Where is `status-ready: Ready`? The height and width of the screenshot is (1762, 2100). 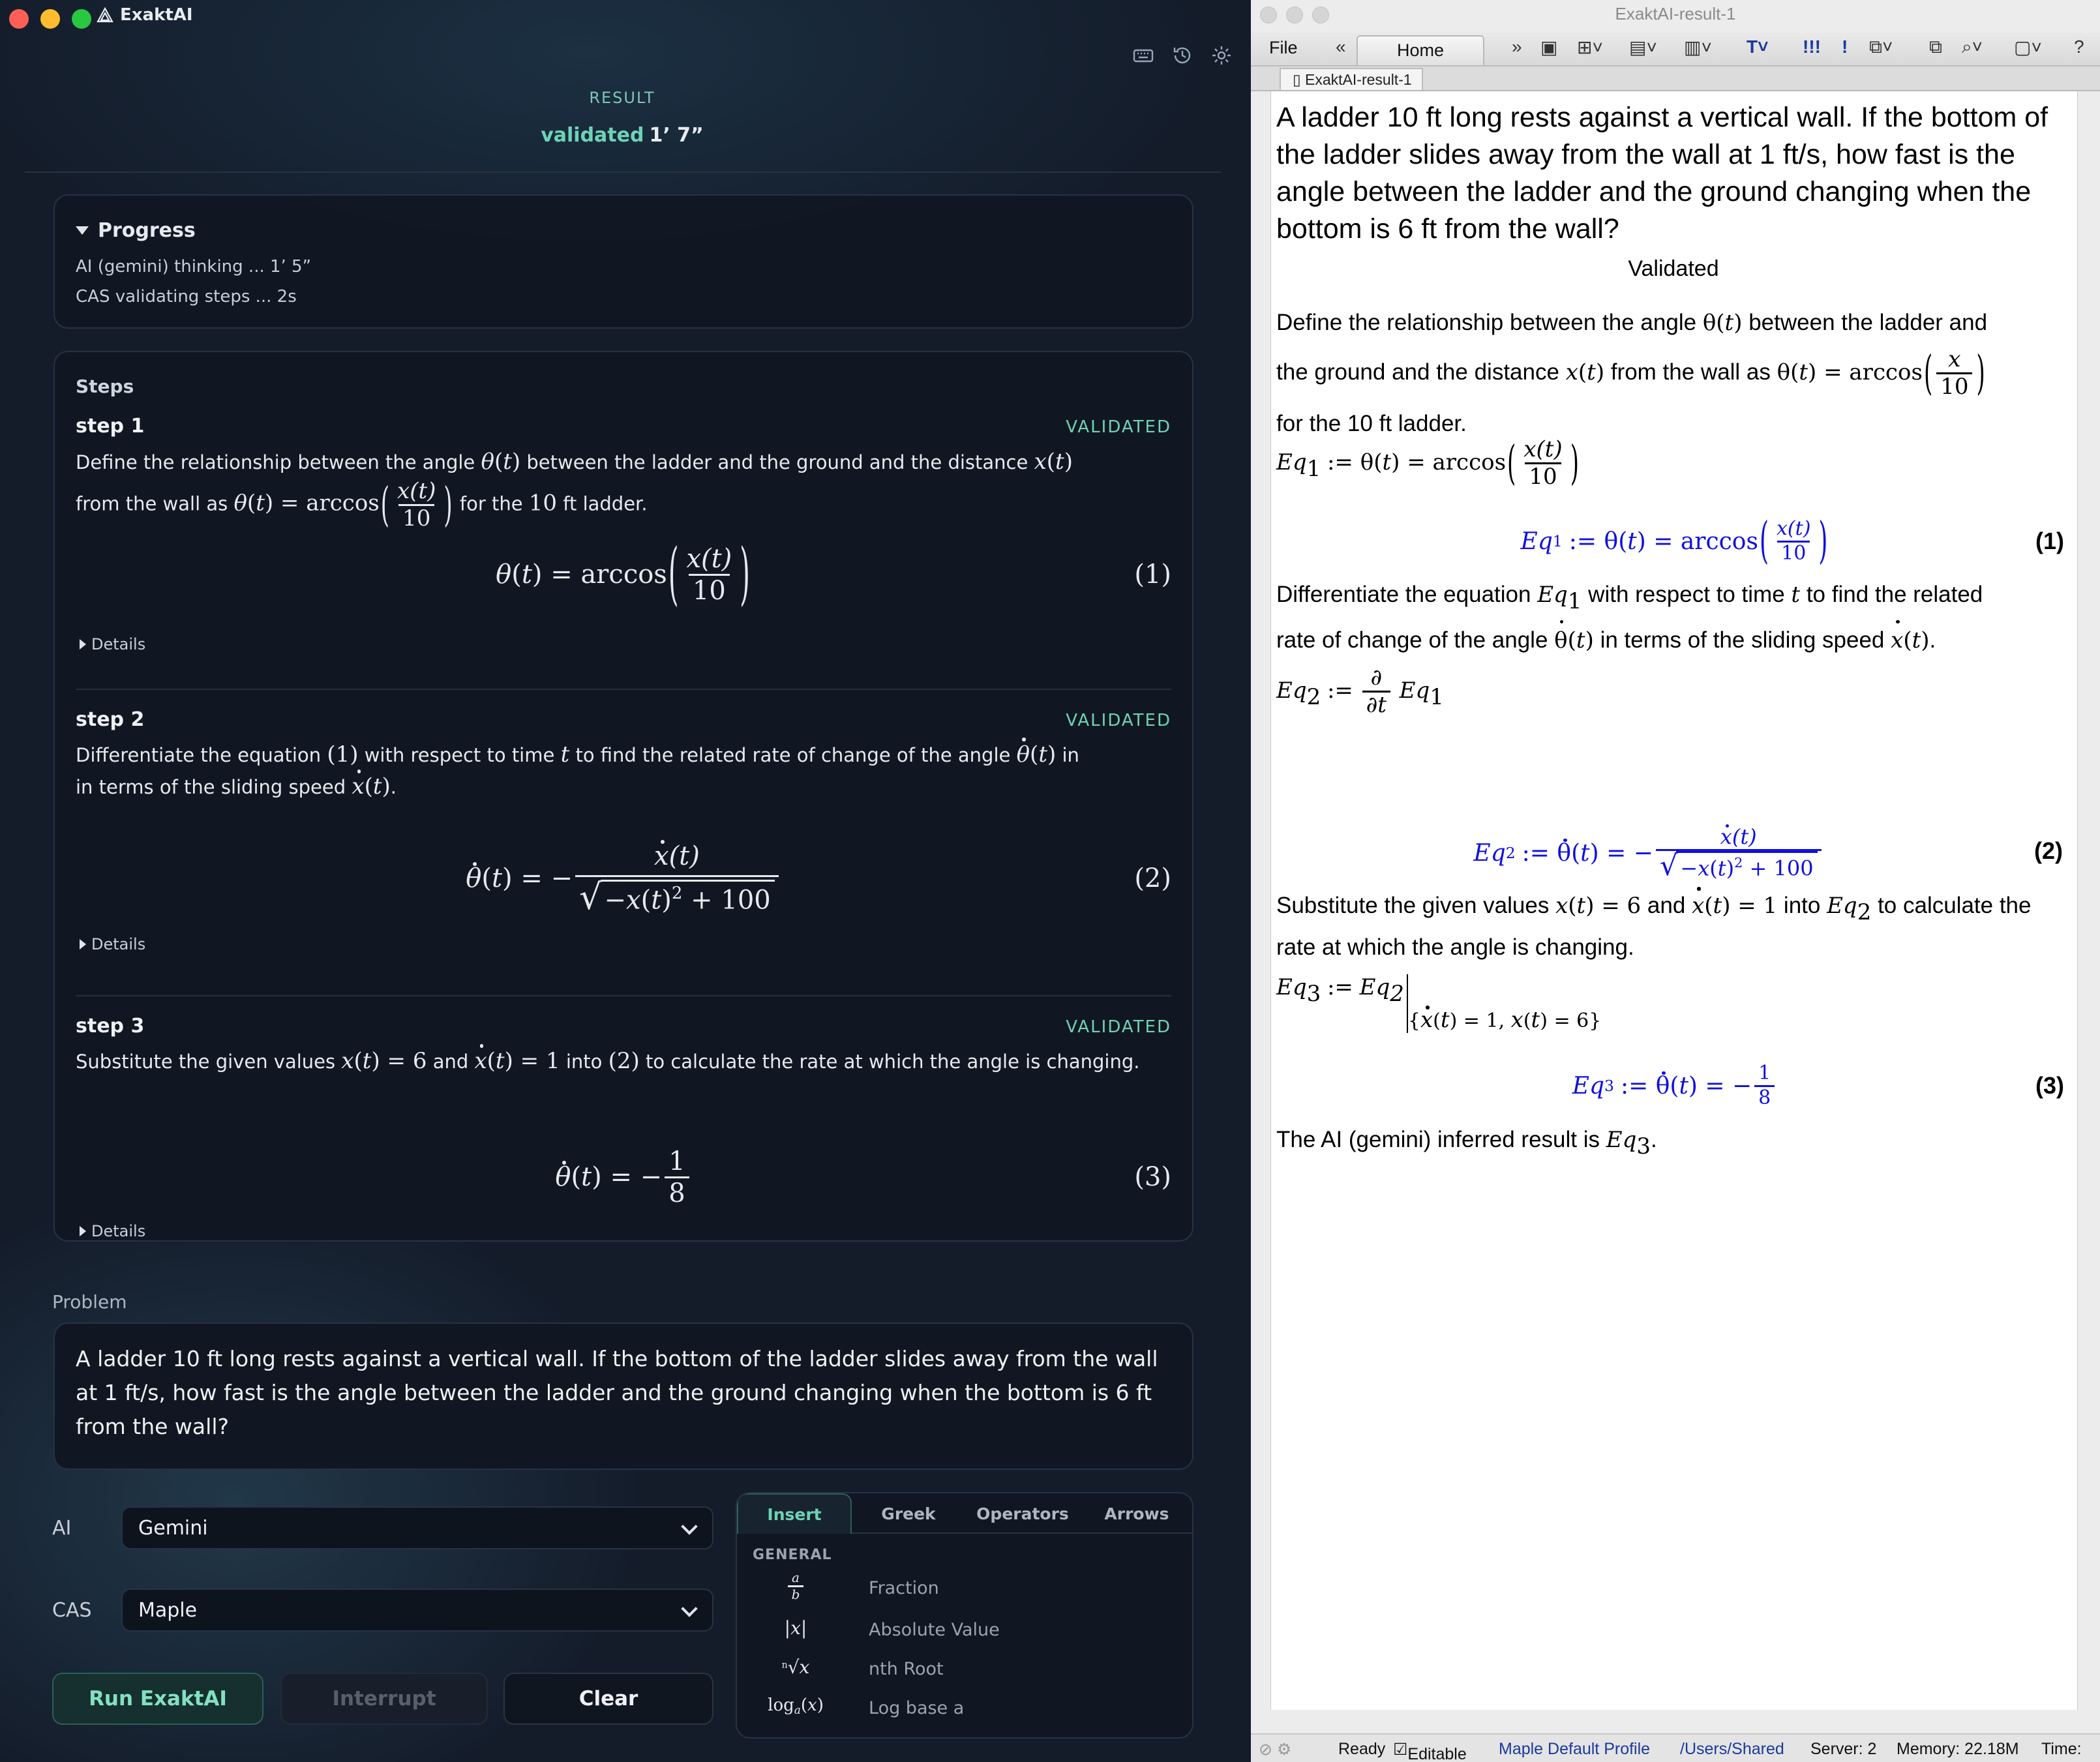 status-ready: Ready is located at coordinates (1362, 1749).